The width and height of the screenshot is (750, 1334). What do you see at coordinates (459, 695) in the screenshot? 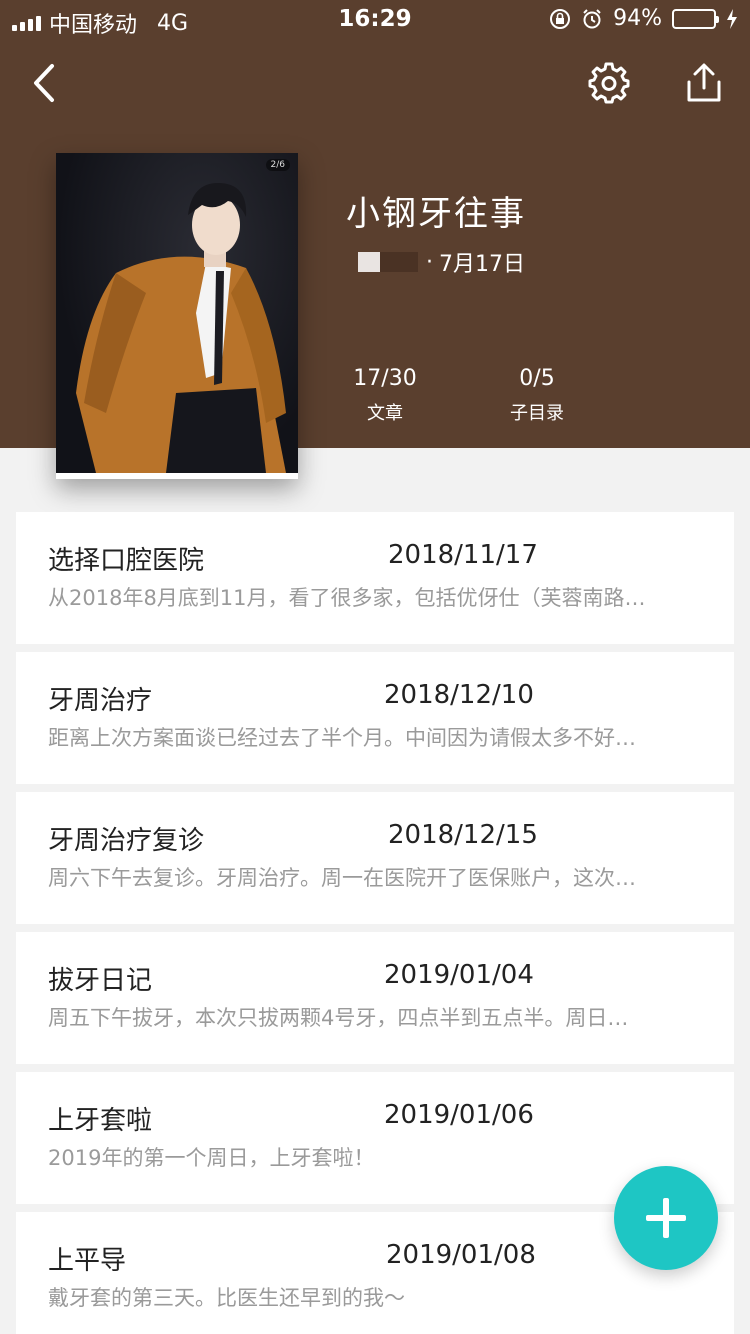
I see `article-date: 2018/12/10` at bounding box center [459, 695].